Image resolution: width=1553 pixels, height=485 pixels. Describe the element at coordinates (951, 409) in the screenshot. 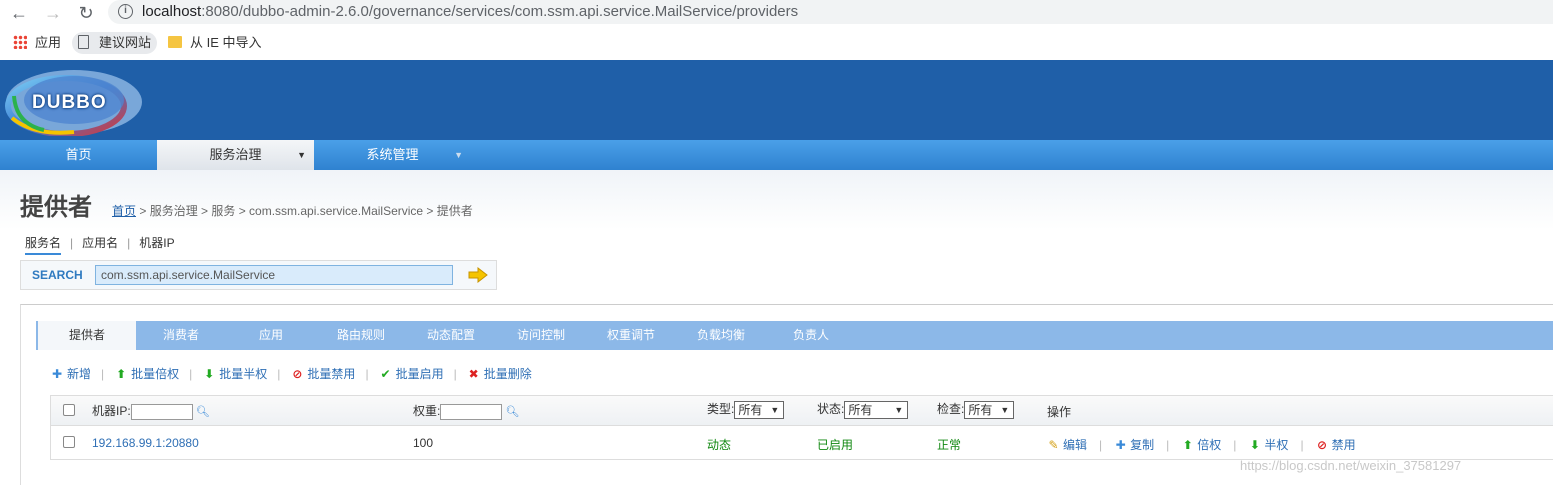

I see `column-label: 检查:` at that location.